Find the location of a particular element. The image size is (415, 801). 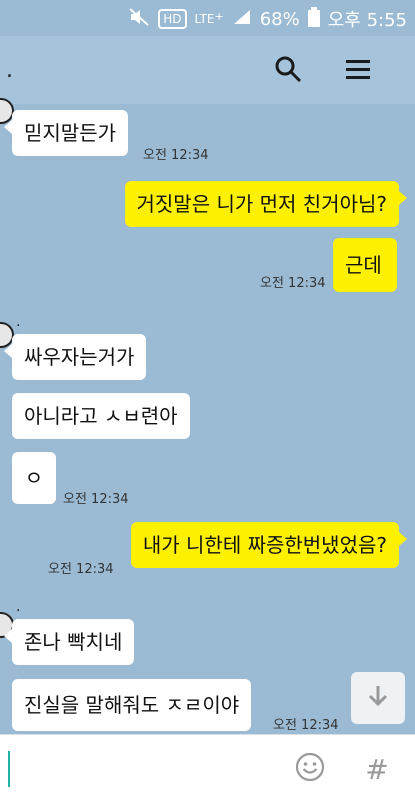

message-bubble-incoming: 진실을 말해줘도 ㅈㄹ이야 is located at coordinates (132, 705).